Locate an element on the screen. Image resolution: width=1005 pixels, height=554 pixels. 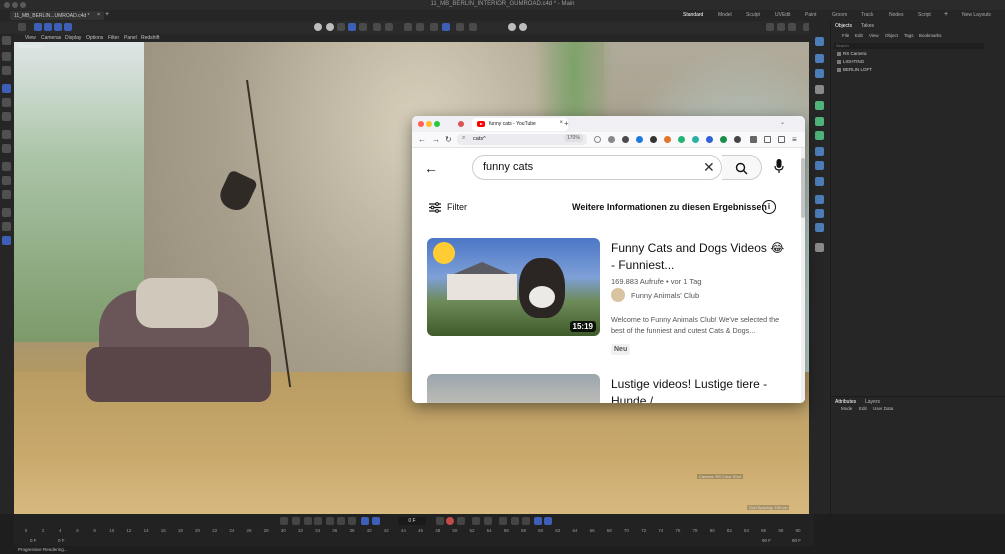
sculpt-icon is located at coordinates (6, 180).